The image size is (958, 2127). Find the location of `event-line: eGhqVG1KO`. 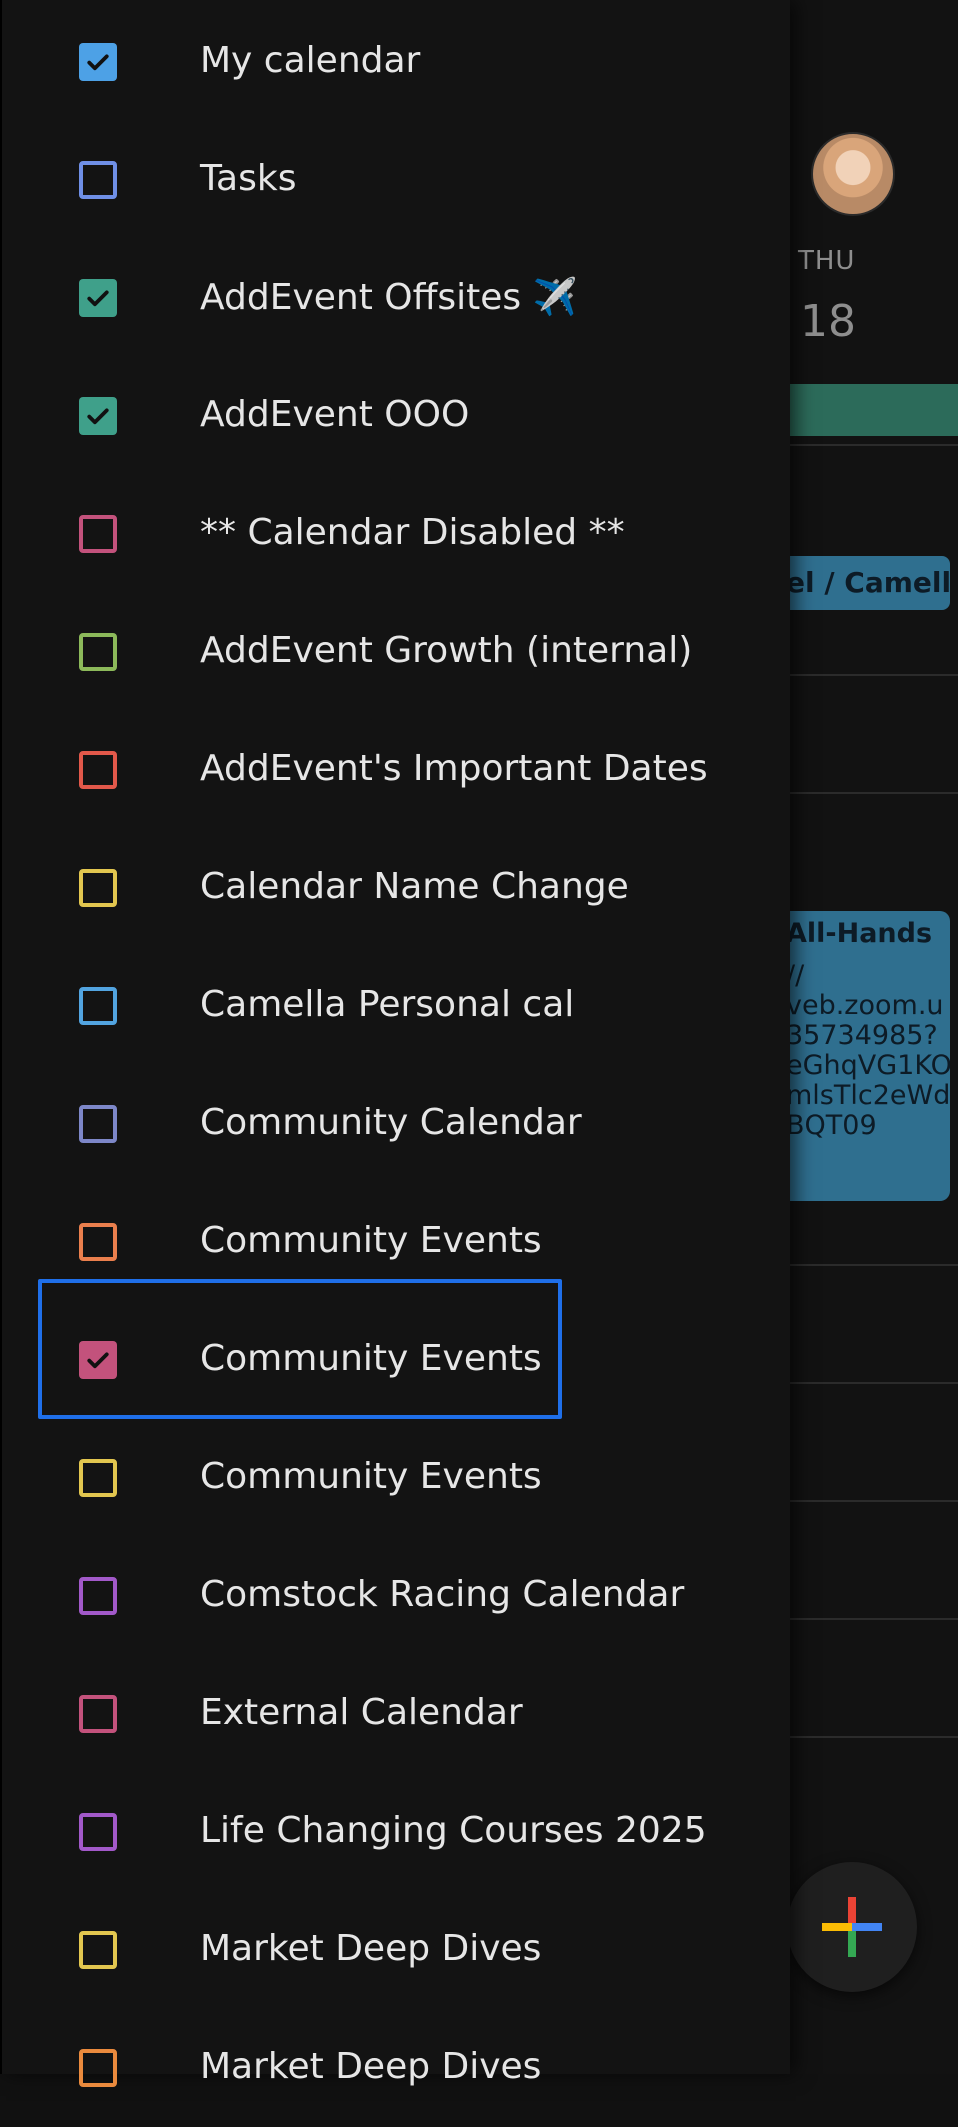

event-line: eGhqVG1KO is located at coordinates (868, 1065).